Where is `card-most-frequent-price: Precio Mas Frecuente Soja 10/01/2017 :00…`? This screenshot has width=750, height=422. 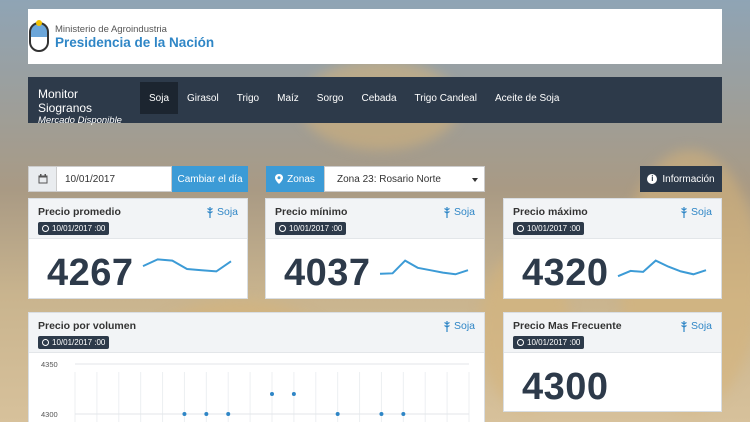 card-most-frequent-price: Precio Mas Frecuente Soja 10/01/2017 :00… is located at coordinates (612, 362).